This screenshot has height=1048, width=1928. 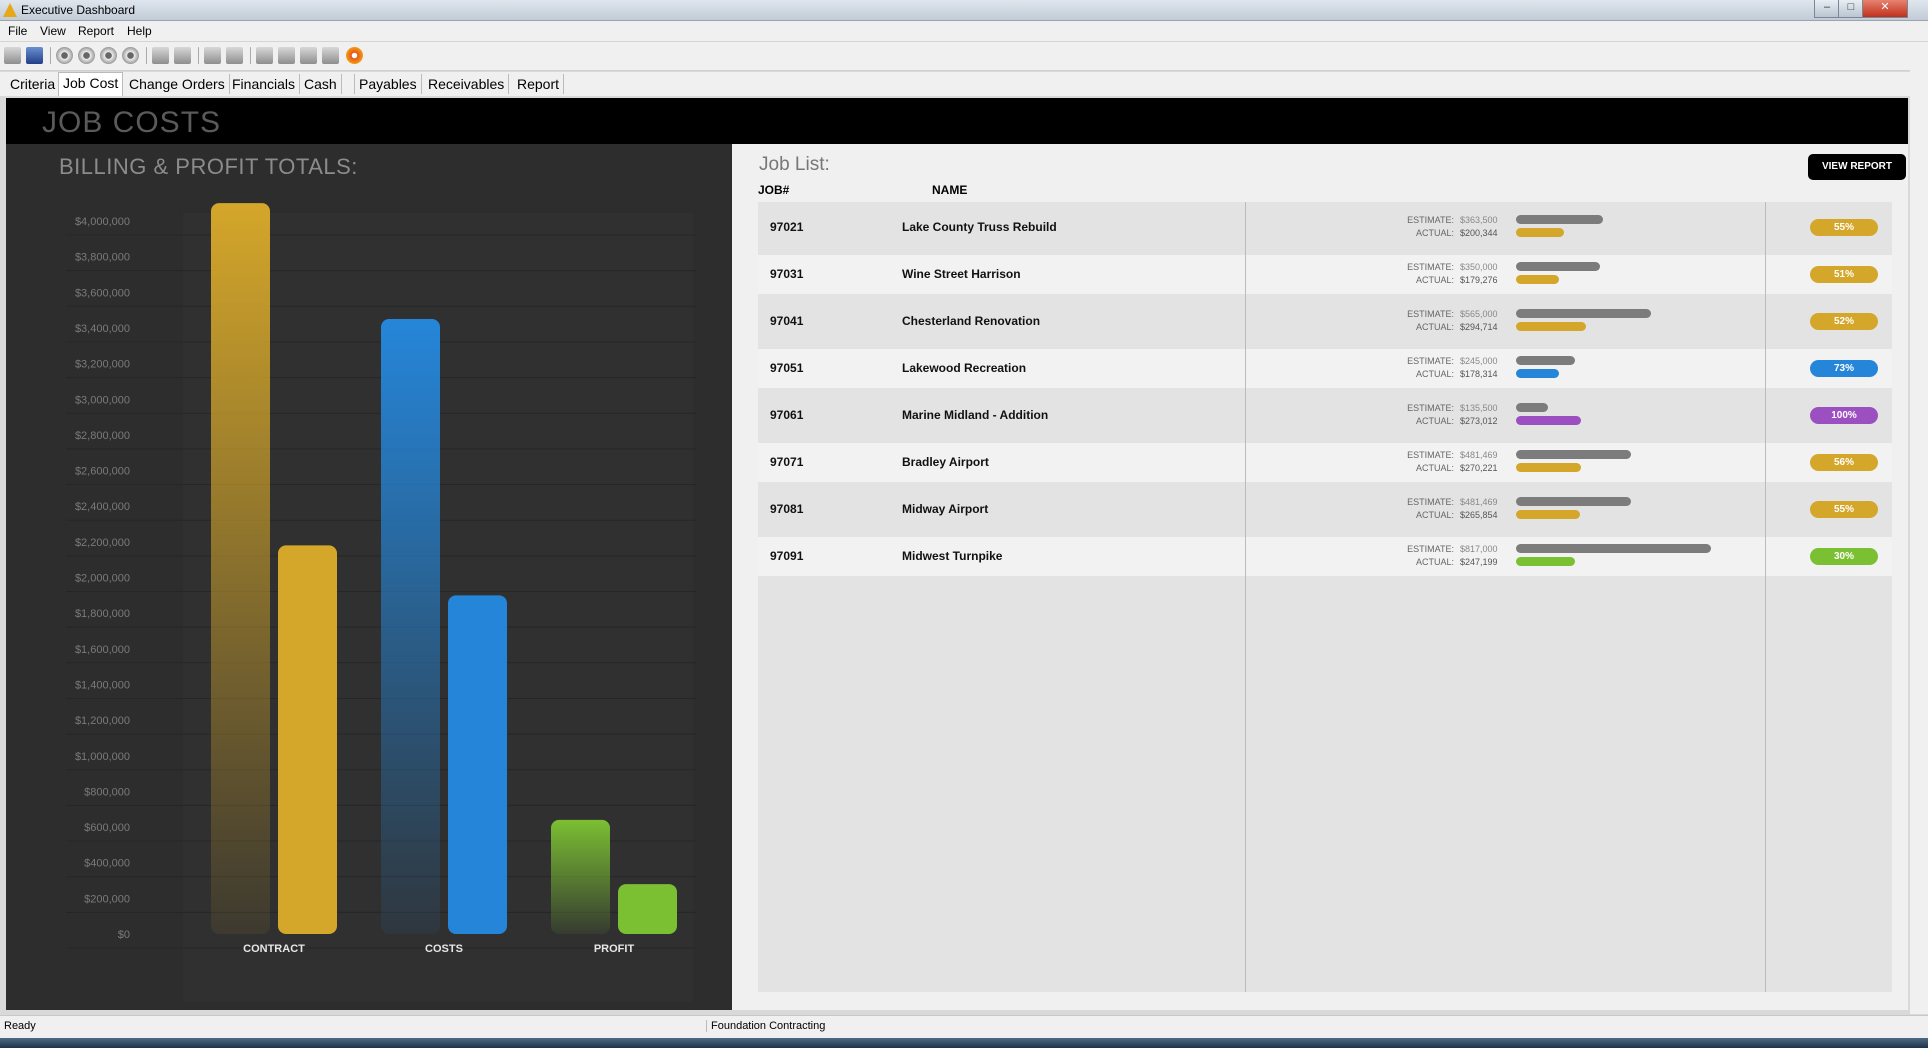 I want to click on export-icon, so click(x=212, y=55).